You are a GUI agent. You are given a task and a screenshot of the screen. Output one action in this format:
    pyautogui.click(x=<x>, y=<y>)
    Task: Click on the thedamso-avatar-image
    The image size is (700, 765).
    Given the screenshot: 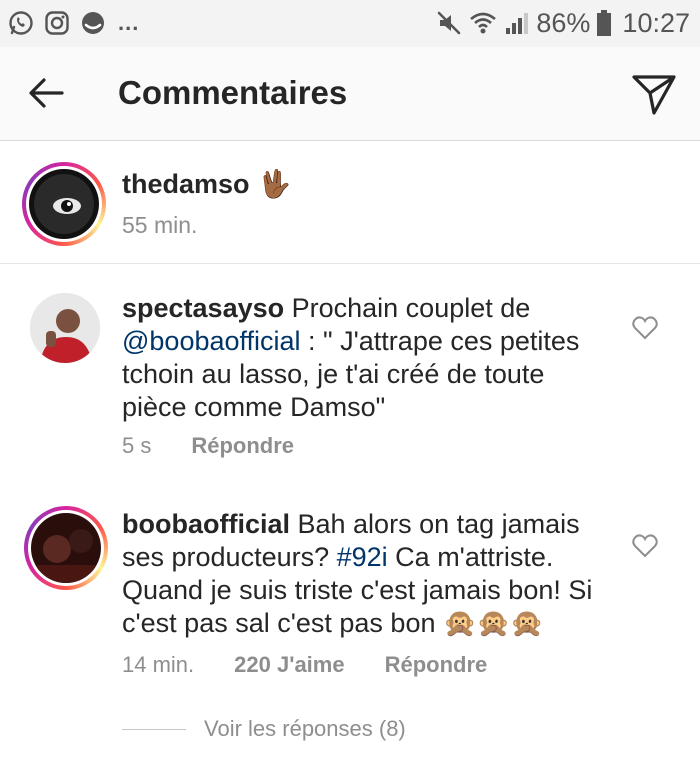 What is the action you would take?
    pyautogui.click(x=64, y=204)
    